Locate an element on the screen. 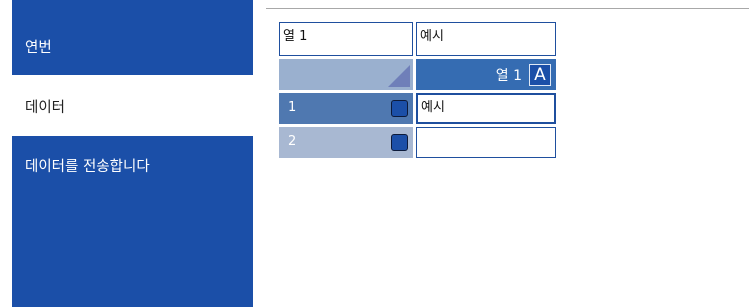 This screenshot has width=749, height=307. row-number: 2 is located at coordinates (292, 141).